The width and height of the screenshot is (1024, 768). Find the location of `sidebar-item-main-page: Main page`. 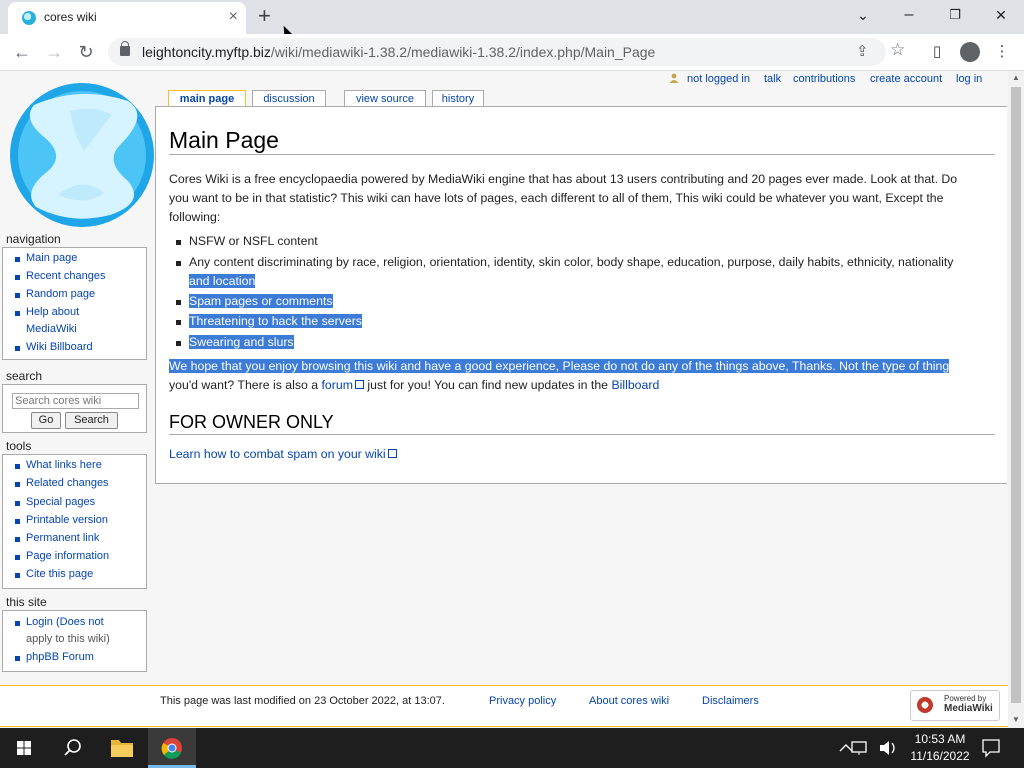

sidebar-item-main-page: Main page is located at coordinates (51, 259).